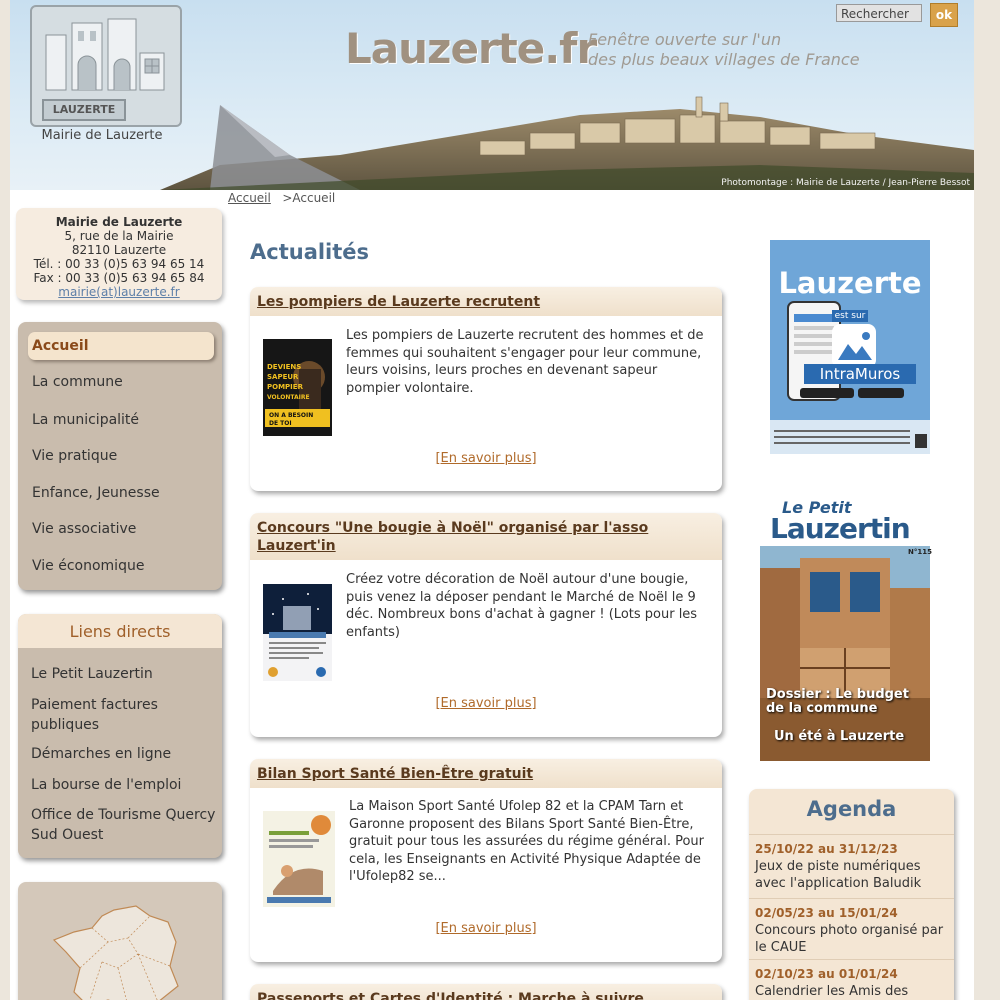  I want to click on intramuros-title: Lauzerte, so click(850, 283).